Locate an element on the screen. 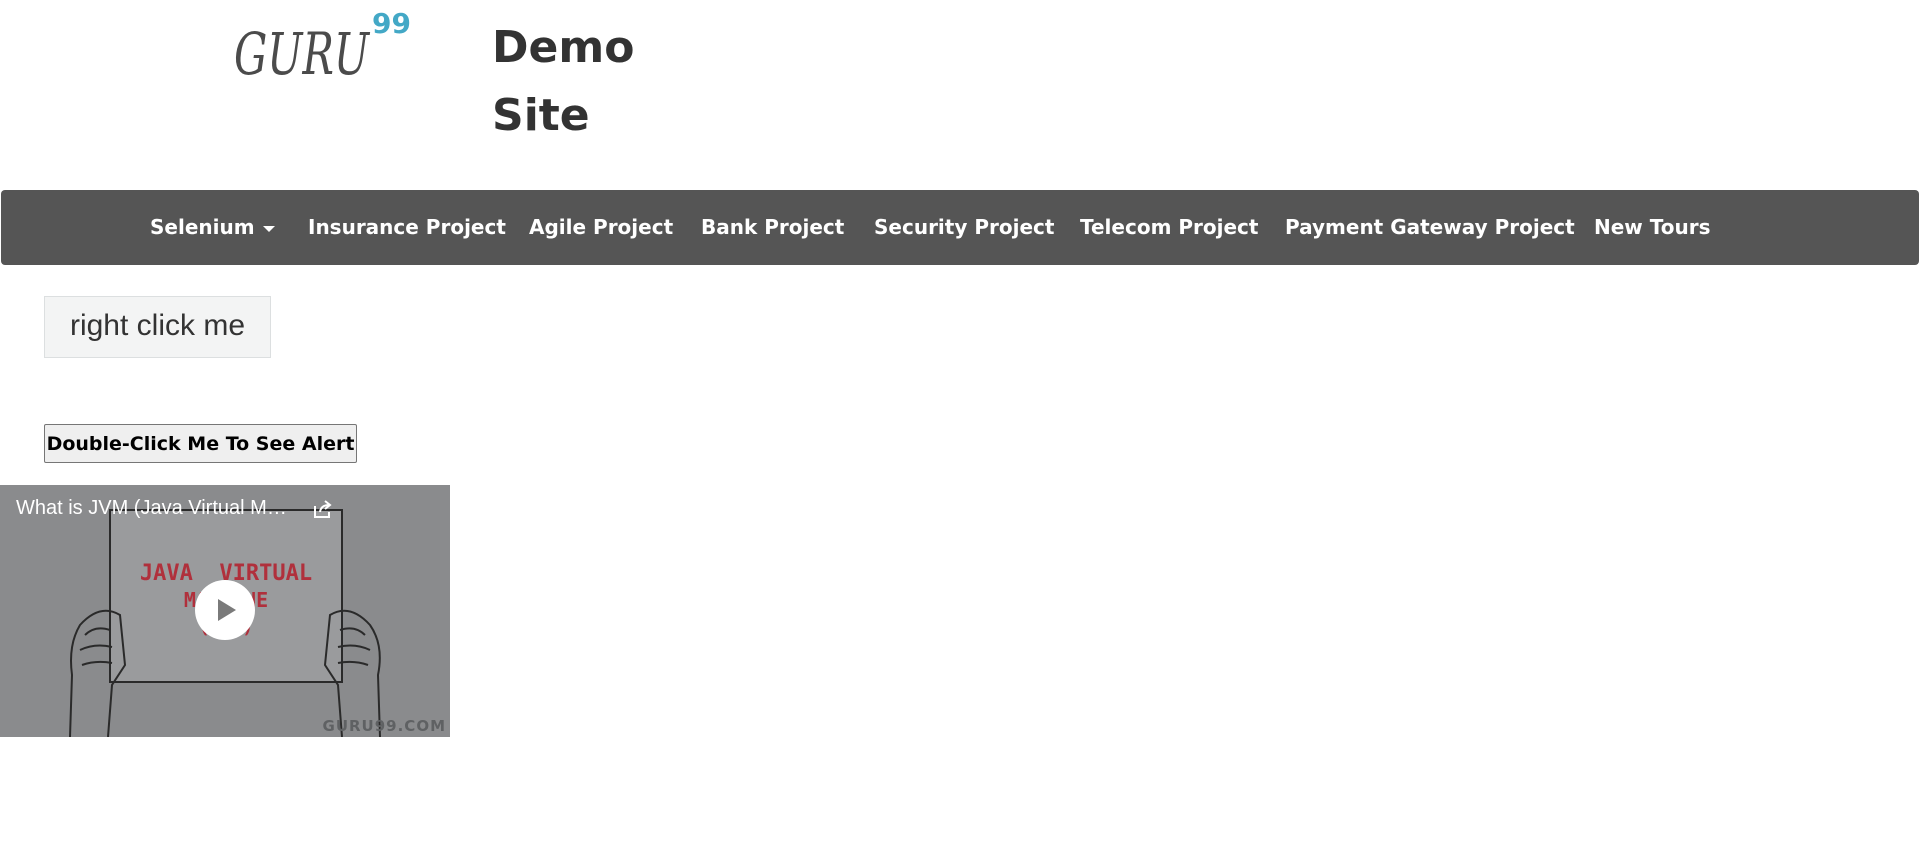 The height and width of the screenshot is (849, 1920). nav-item-label: Insurance Project is located at coordinates (407, 227).